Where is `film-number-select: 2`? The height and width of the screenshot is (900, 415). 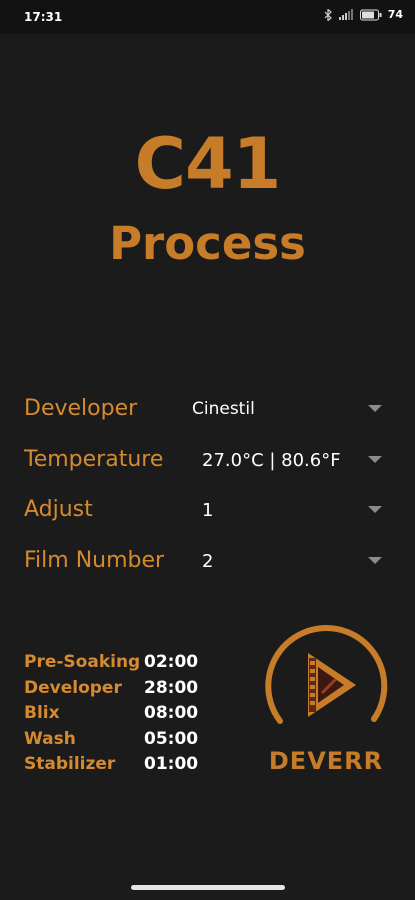
film-number-select: 2 is located at coordinates (207, 561).